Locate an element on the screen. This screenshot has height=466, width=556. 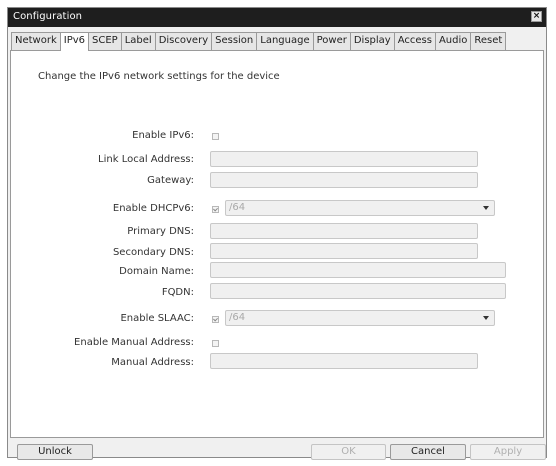
slaac-prefix-select: /64 is located at coordinates (360, 318).